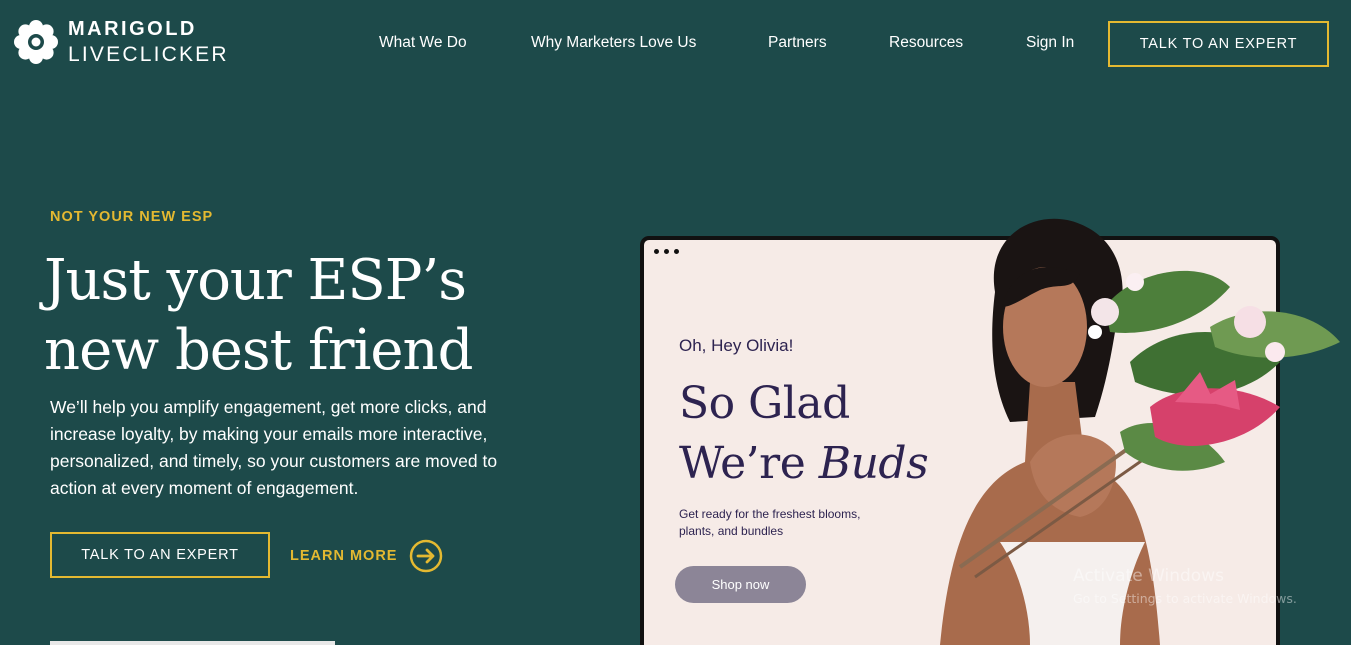  What do you see at coordinates (255, 280) in the screenshot?
I see `hero-headline-line1: Just your ESP’s` at bounding box center [255, 280].